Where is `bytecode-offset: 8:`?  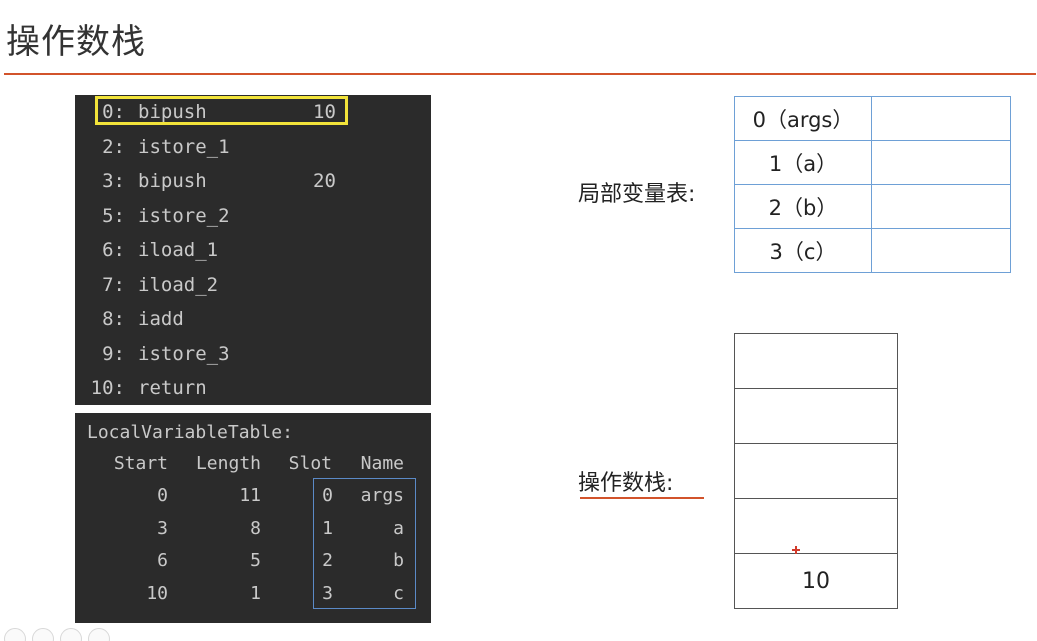
bytecode-offset: 8: is located at coordinates (113, 319).